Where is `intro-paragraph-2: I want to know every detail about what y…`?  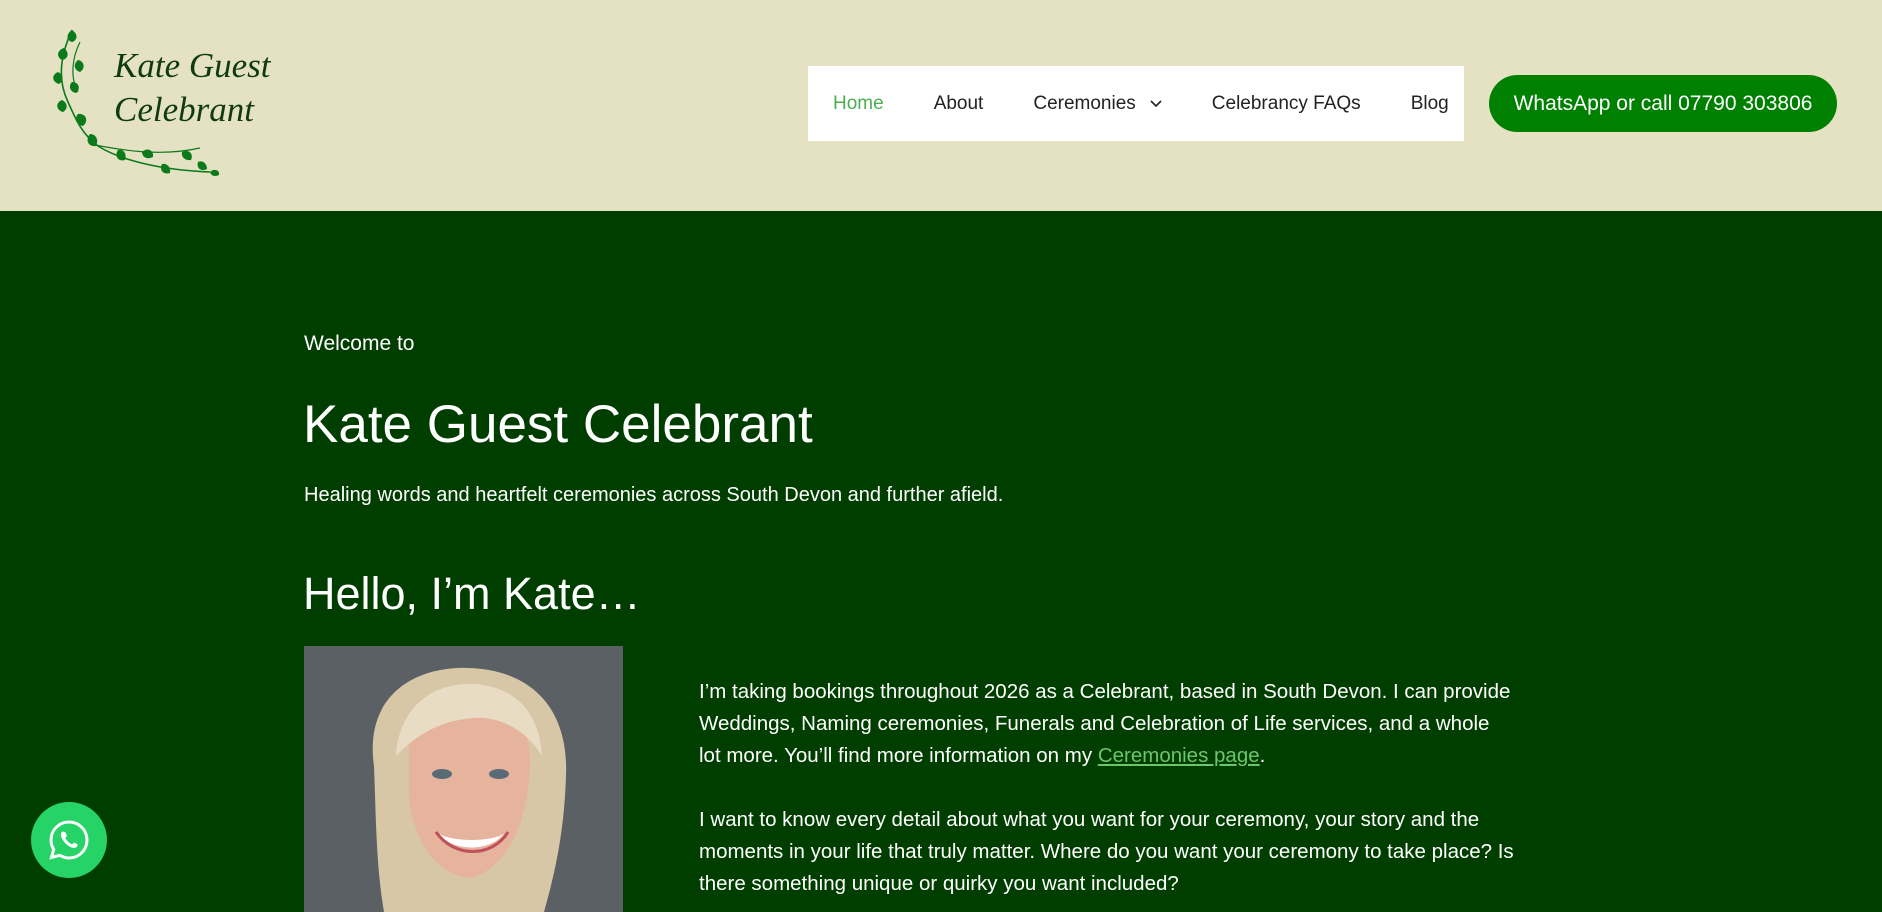
intro-paragraph-2: I want to know every detail about what y… is located at coordinates (1106, 851).